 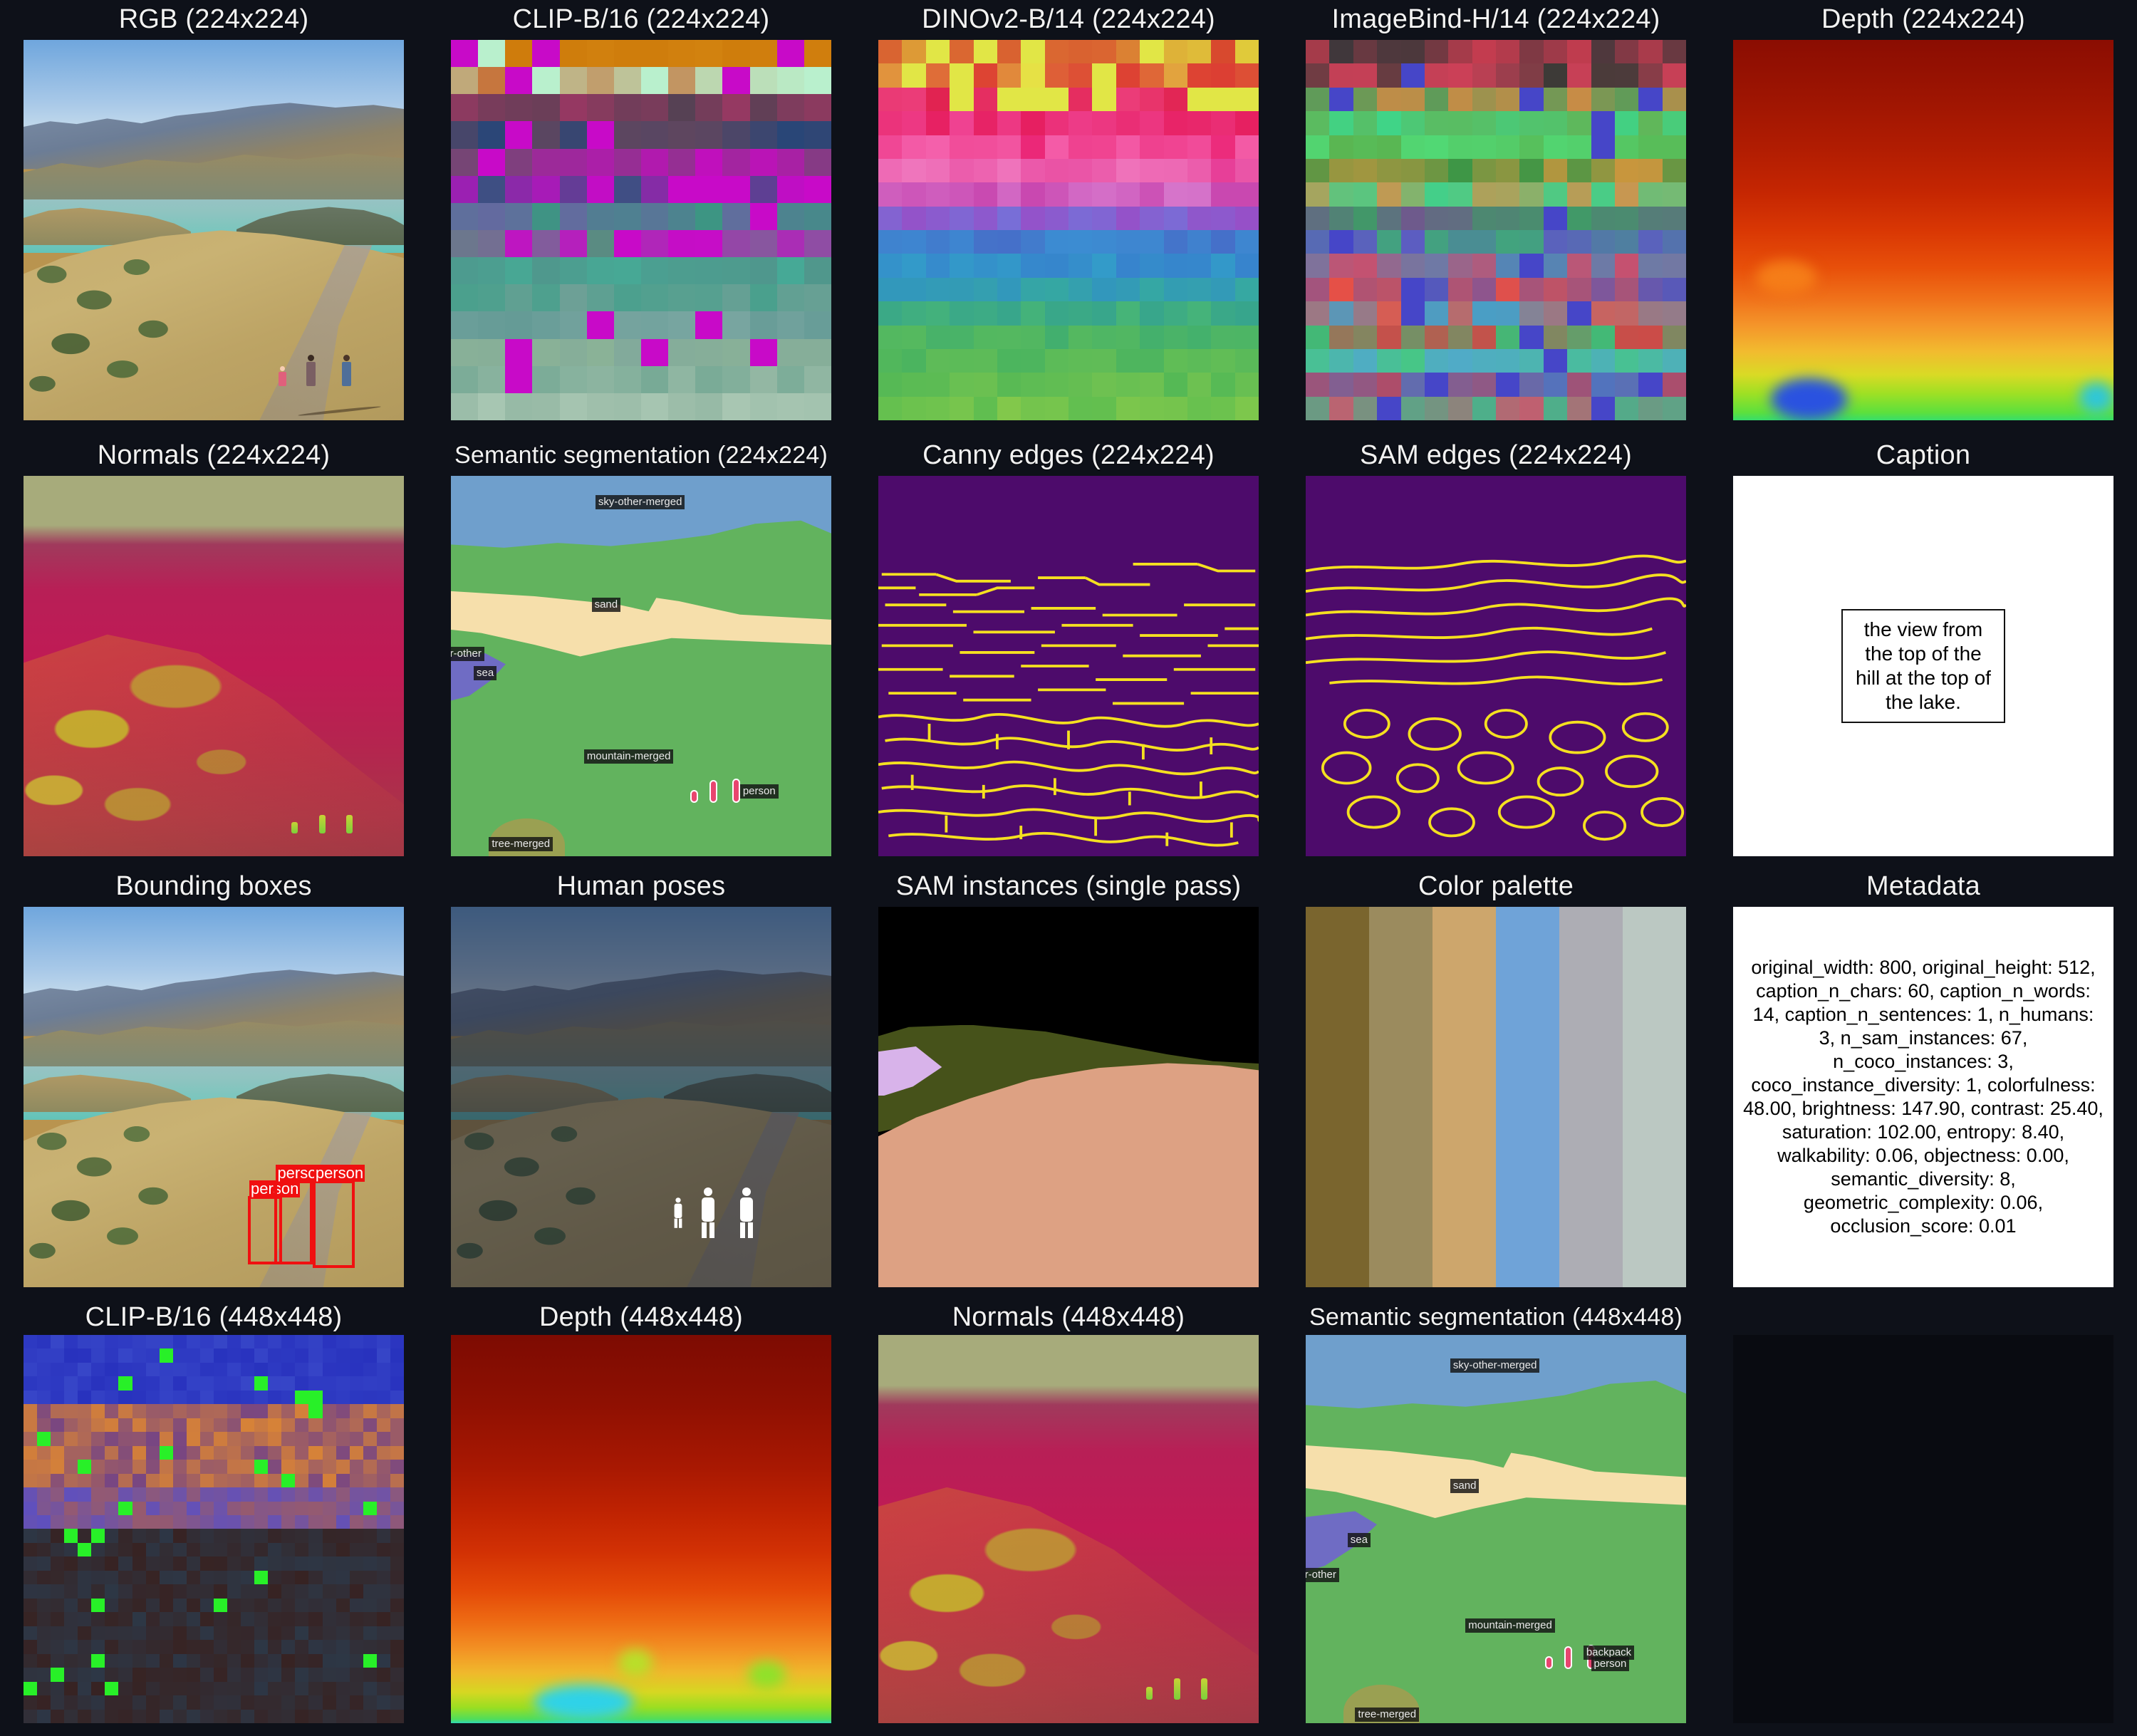 What do you see at coordinates (1496, 1097) in the screenshot?
I see `palette-swatch-strip` at bounding box center [1496, 1097].